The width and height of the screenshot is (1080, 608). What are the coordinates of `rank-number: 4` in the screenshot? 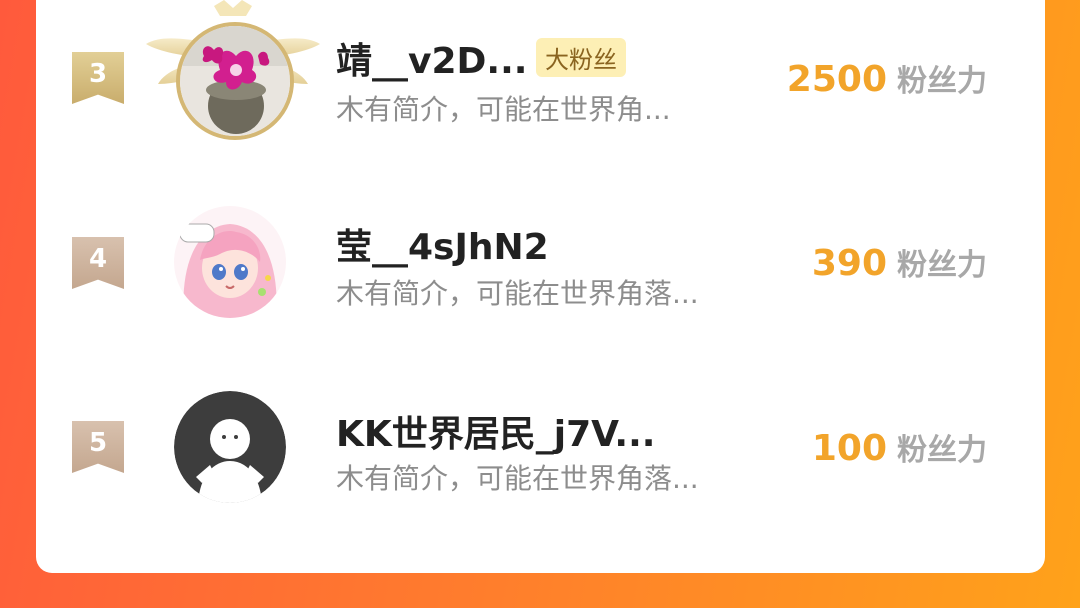 It's located at (98, 259).